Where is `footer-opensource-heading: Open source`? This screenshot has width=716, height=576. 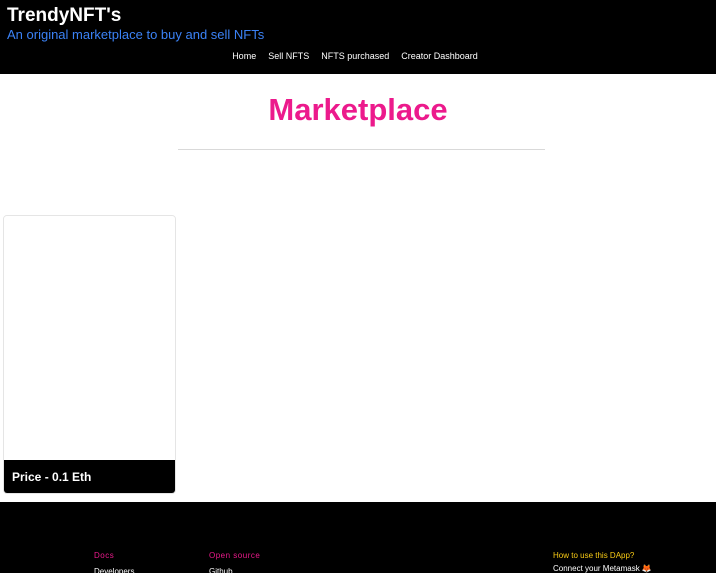
footer-opensource-heading: Open source is located at coordinates (235, 555).